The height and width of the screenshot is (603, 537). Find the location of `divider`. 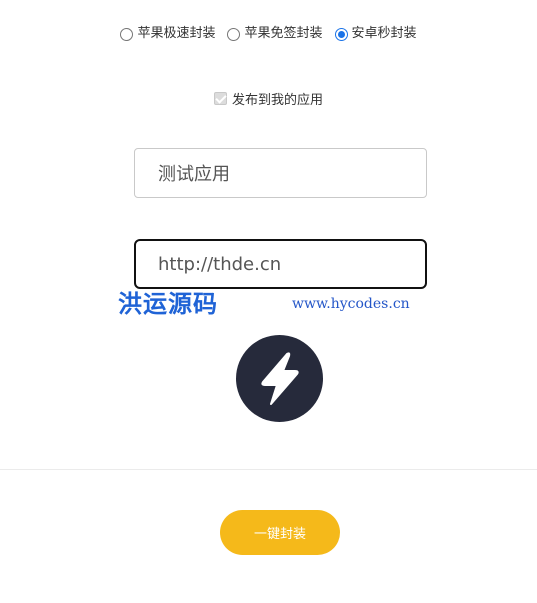

divider is located at coordinates (268, 469).